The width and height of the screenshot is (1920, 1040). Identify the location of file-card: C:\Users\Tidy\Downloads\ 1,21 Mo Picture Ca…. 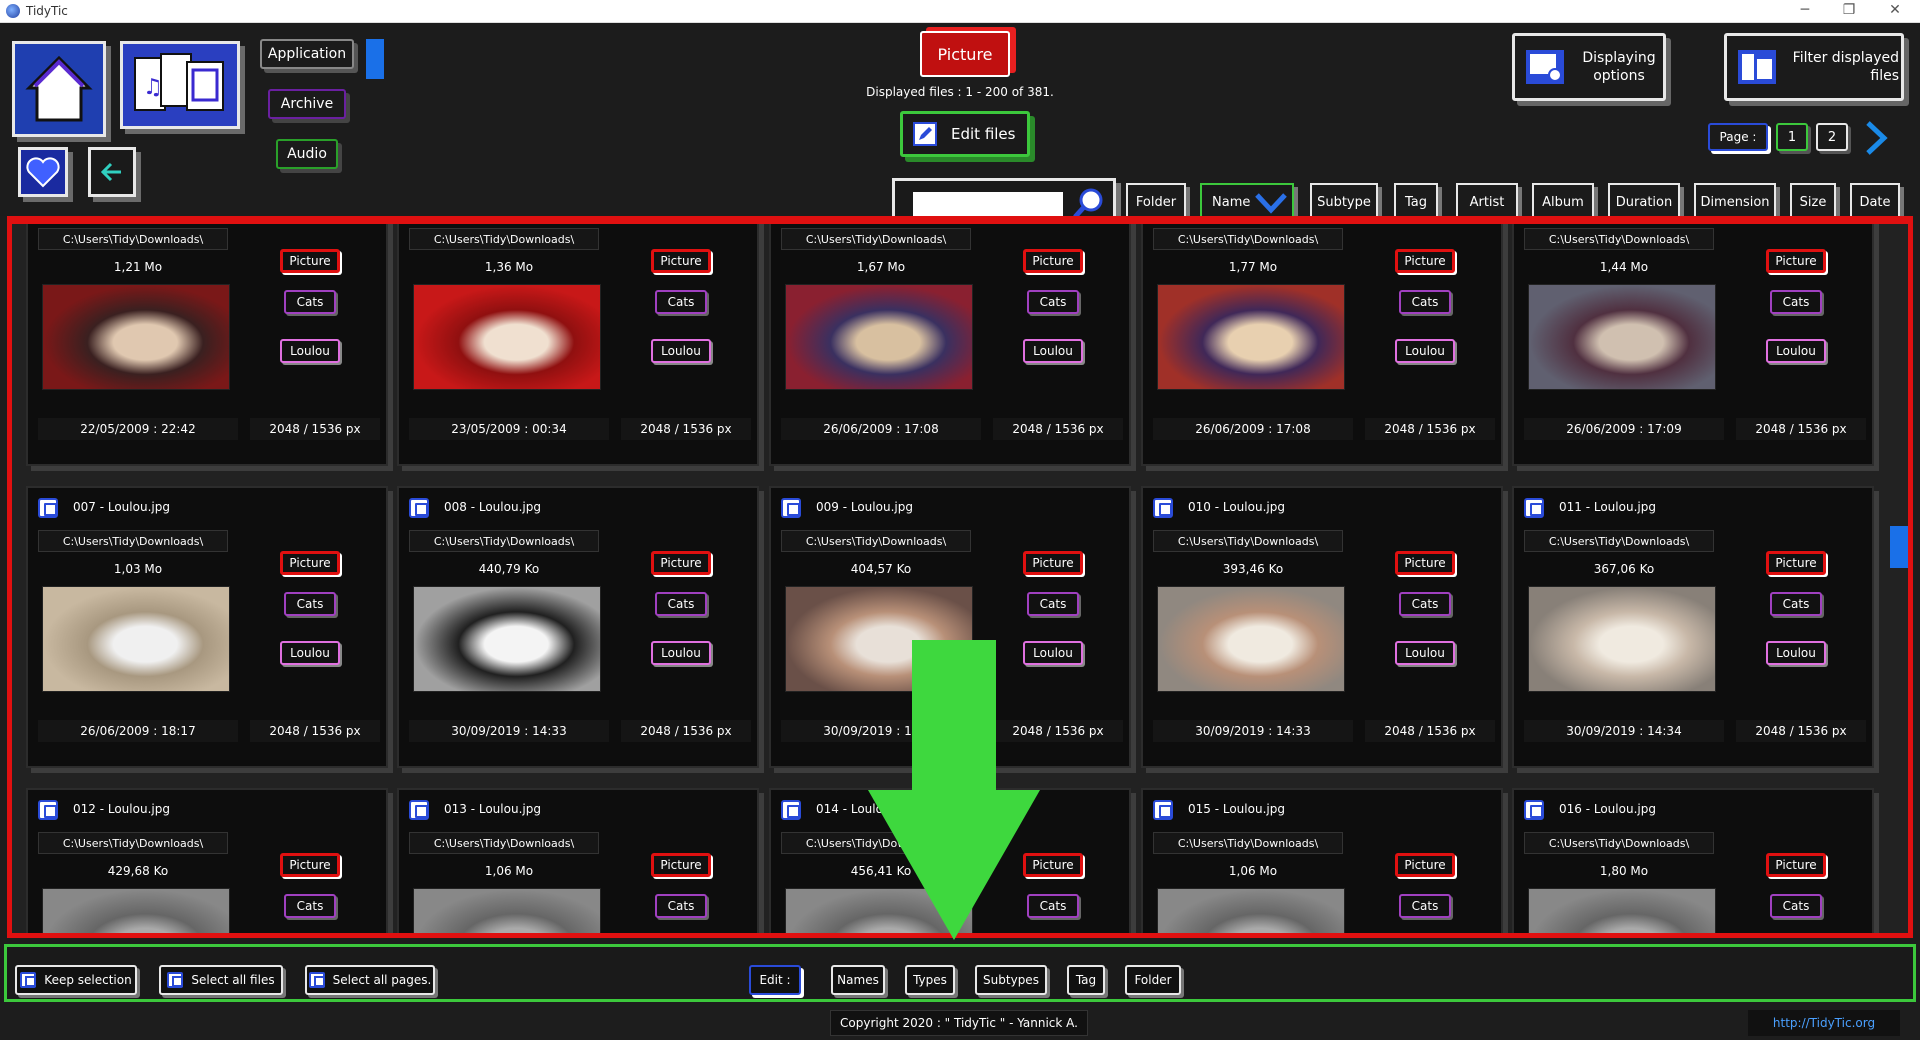
(207, 345).